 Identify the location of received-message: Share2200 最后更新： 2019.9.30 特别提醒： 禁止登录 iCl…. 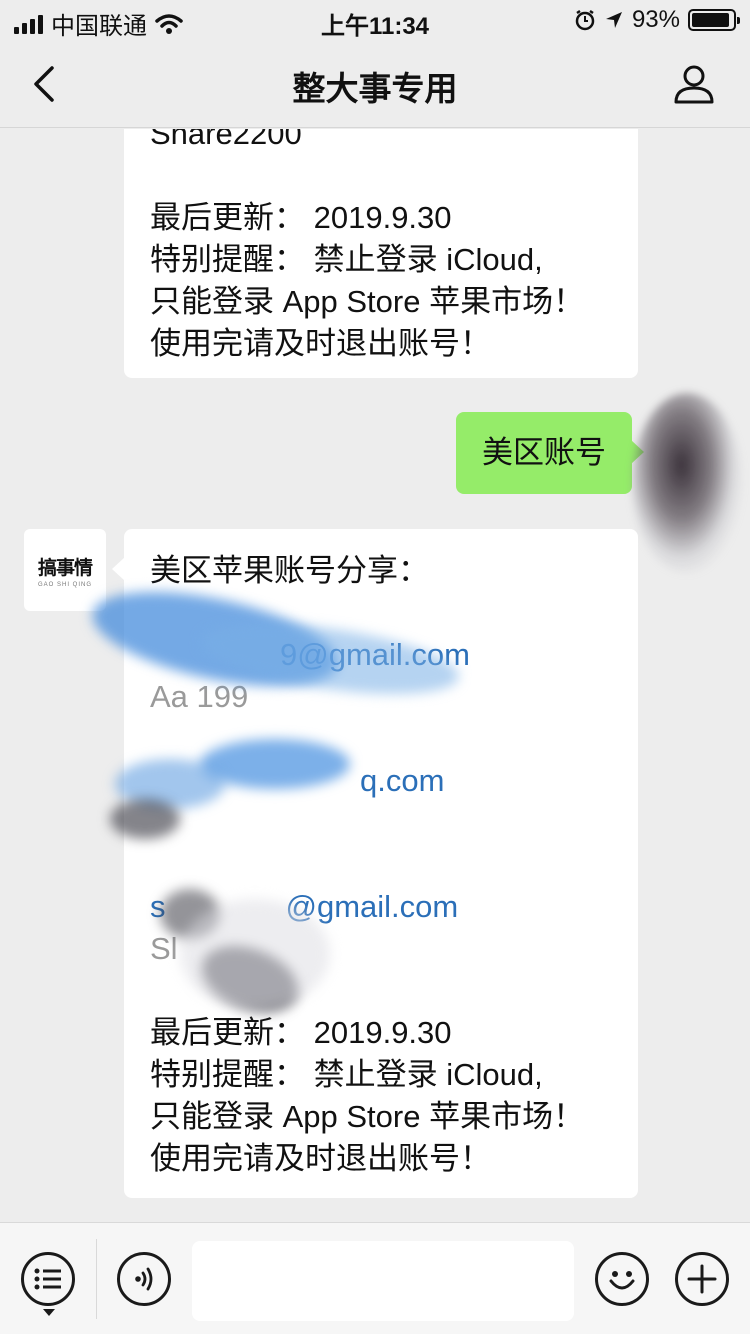
(381, 253).